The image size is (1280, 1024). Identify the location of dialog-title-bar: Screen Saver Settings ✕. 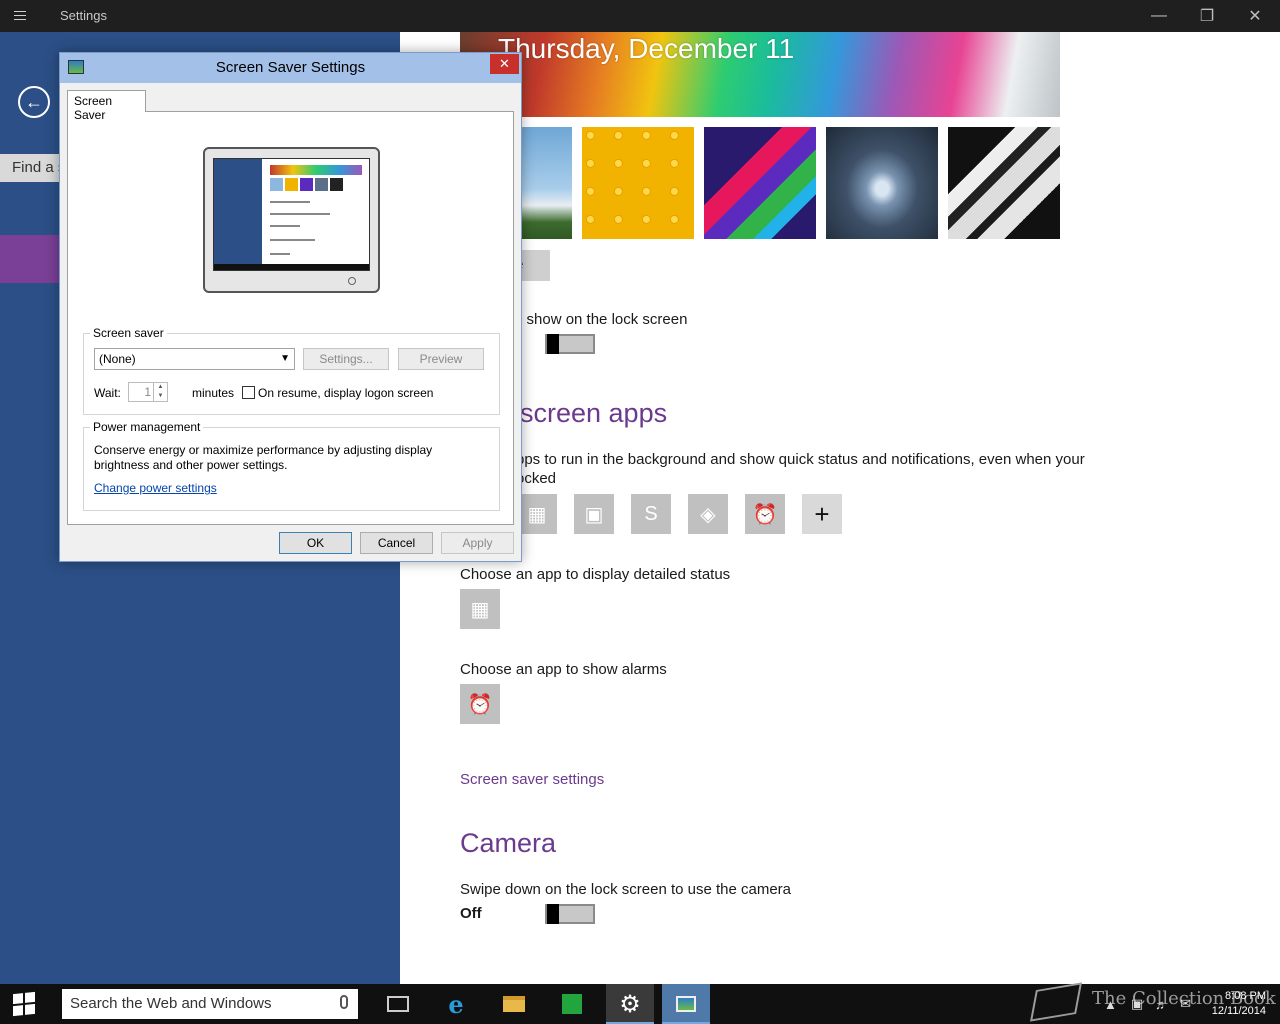
(290, 68).